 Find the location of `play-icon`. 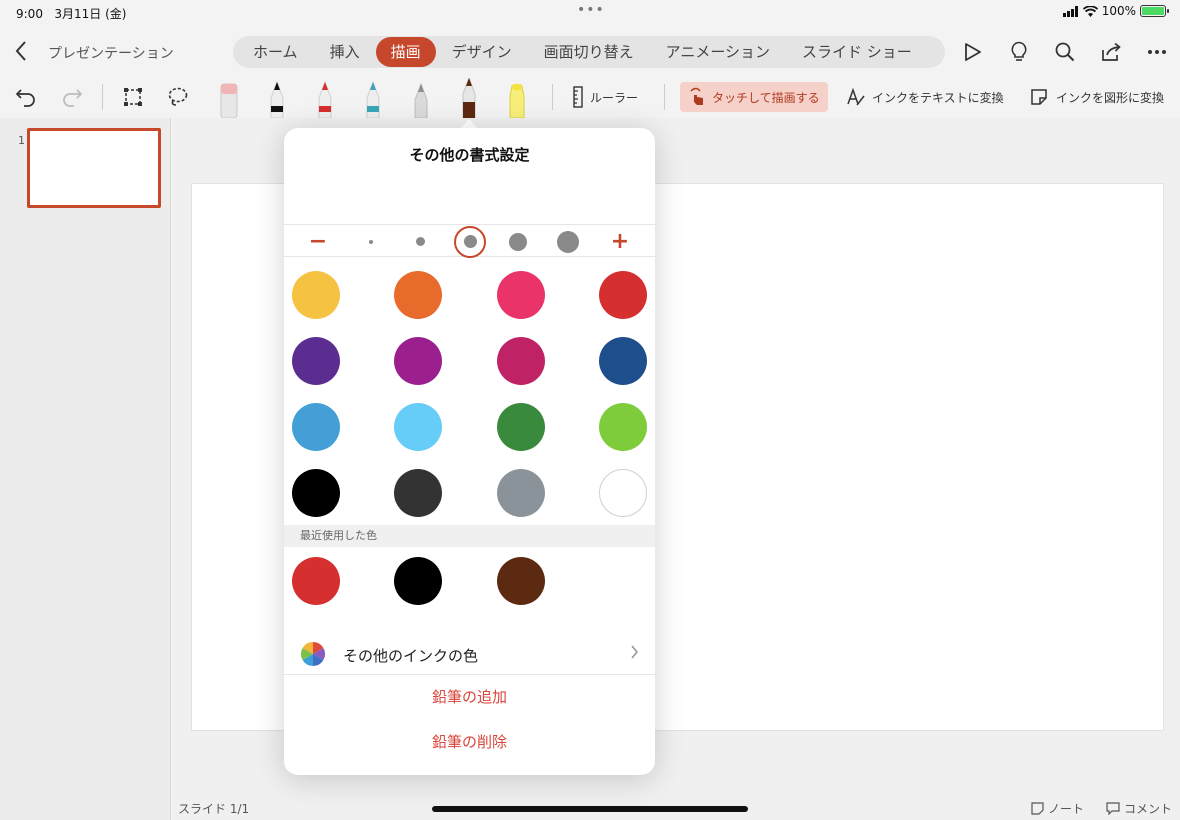

play-icon is located at coordinates (973, 52).